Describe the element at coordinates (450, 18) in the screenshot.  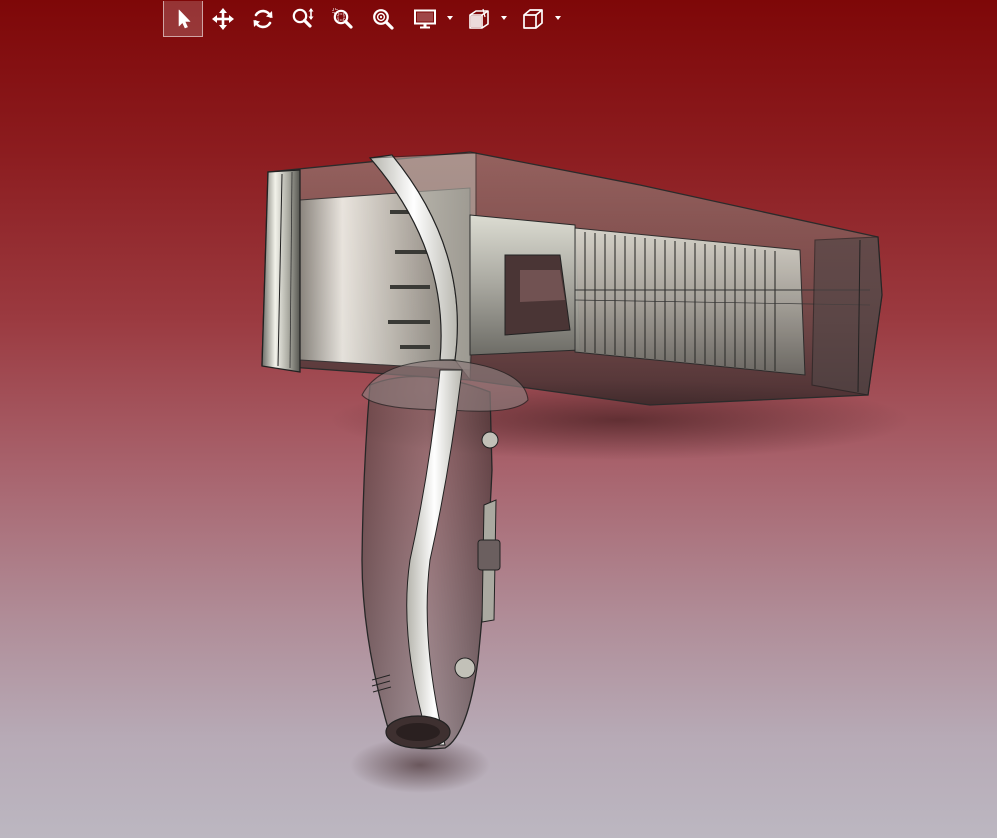
I see `display-style-dropdown-caret` at that location.